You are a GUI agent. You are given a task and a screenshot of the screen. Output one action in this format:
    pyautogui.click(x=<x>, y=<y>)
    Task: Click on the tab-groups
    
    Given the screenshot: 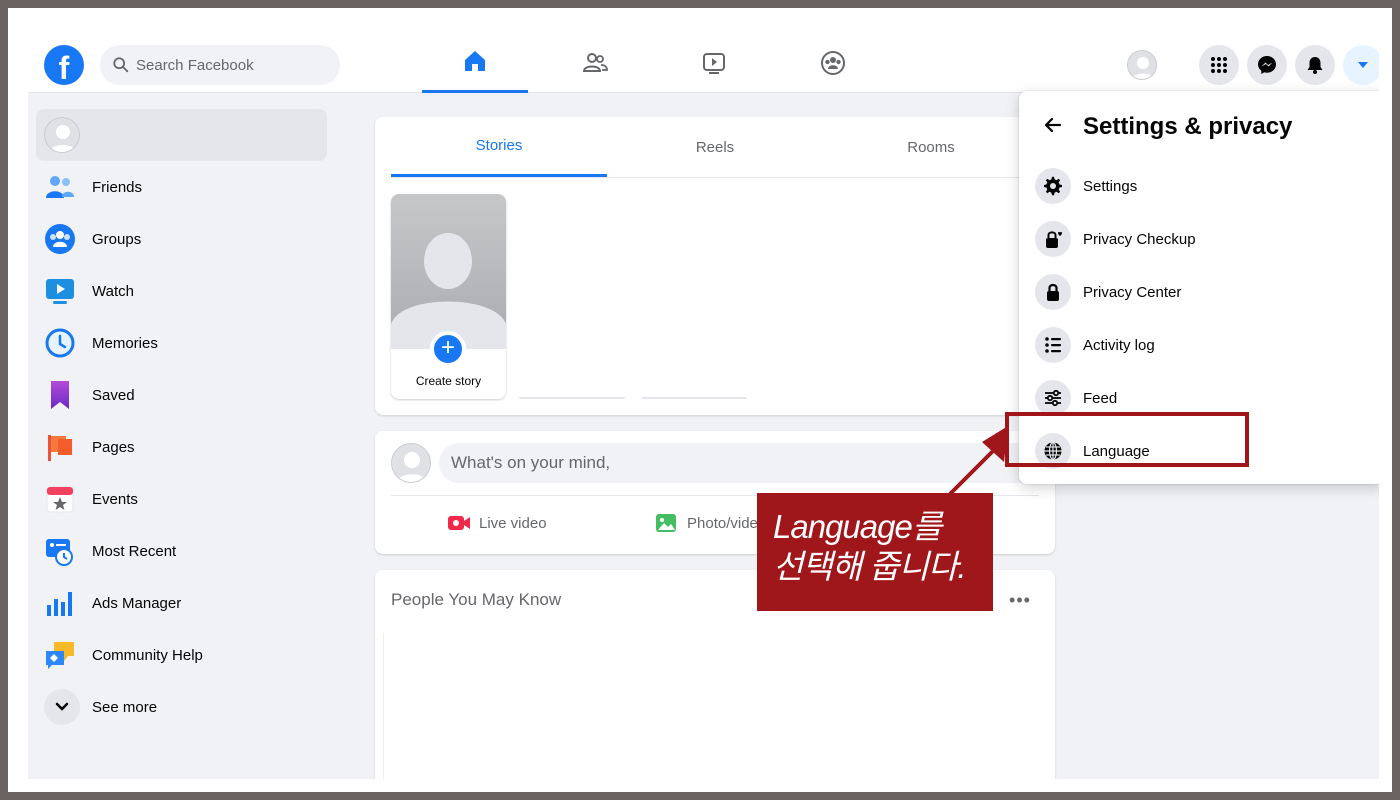 What is the action you would take?
    pyautogui.click(x=833, y=62)
    